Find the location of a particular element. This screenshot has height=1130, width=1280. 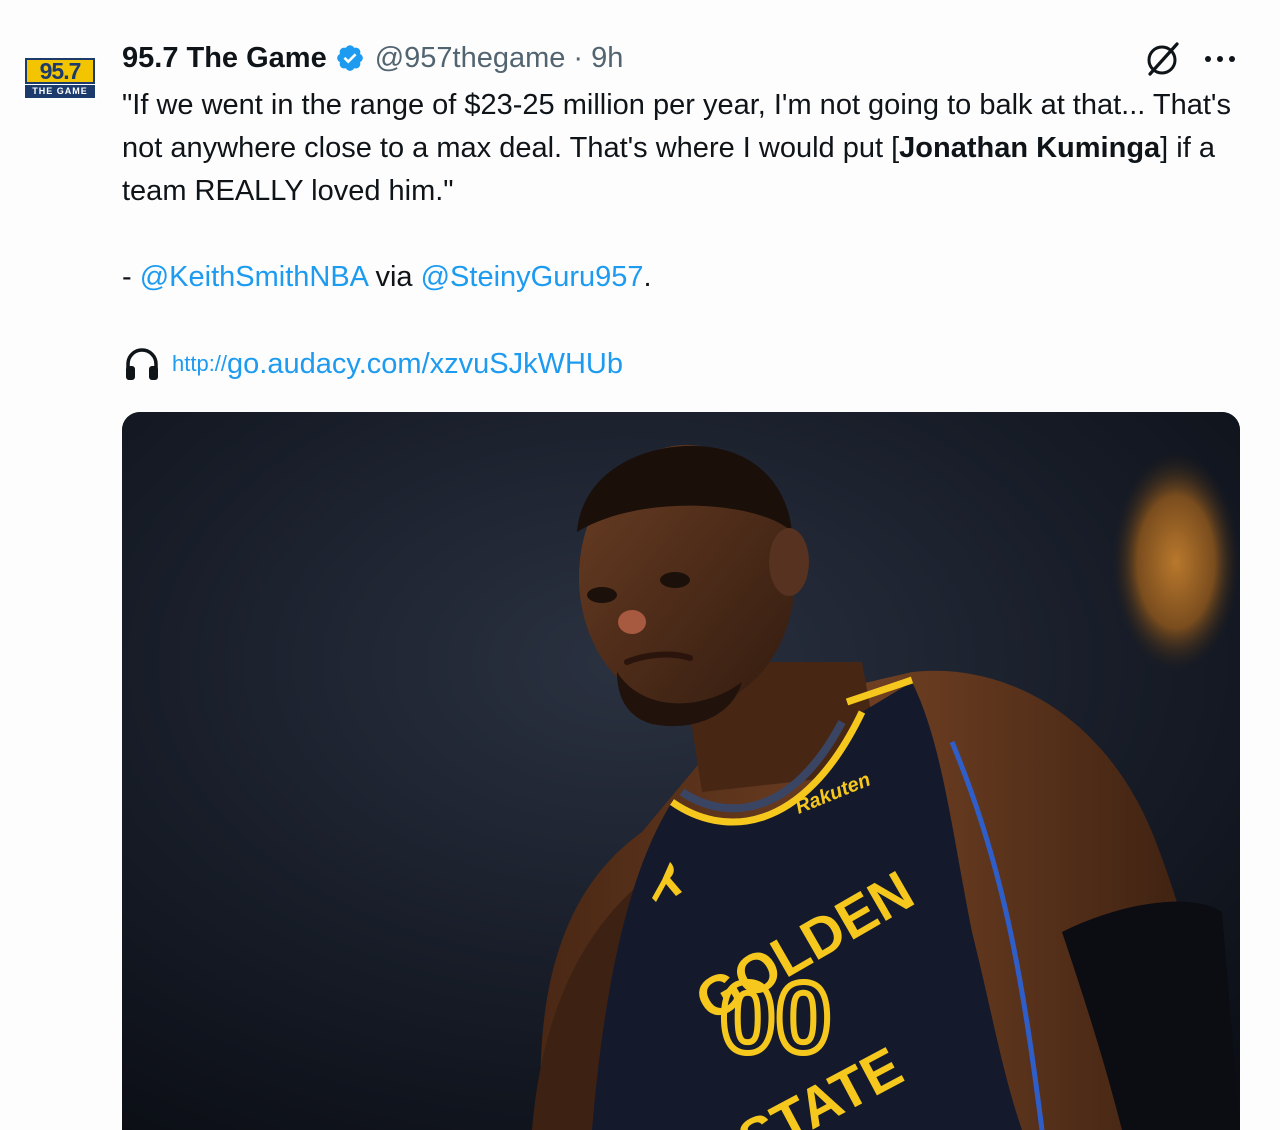

avatar: 95.7 THE GAME is located at coordinates (60, 79).